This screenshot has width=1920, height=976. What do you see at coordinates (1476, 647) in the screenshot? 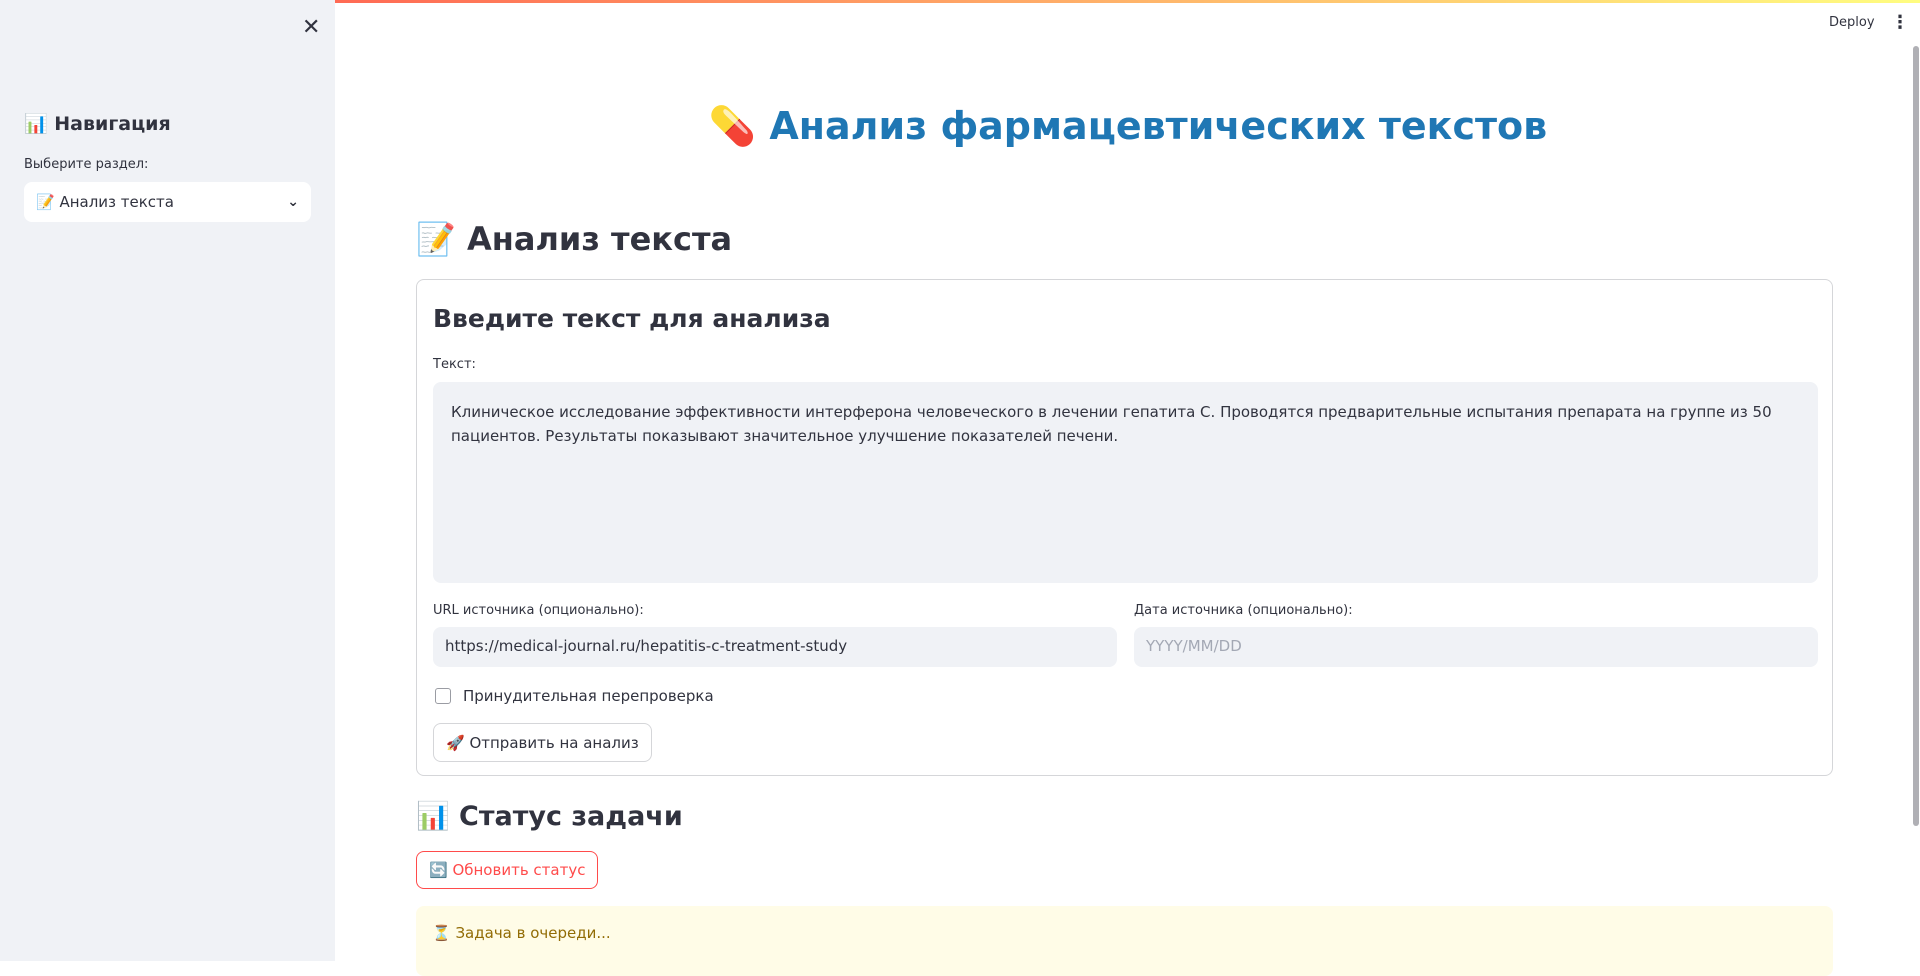
I see `date-input: YYYY/MM/DD` at bounding box center [1476, 647].